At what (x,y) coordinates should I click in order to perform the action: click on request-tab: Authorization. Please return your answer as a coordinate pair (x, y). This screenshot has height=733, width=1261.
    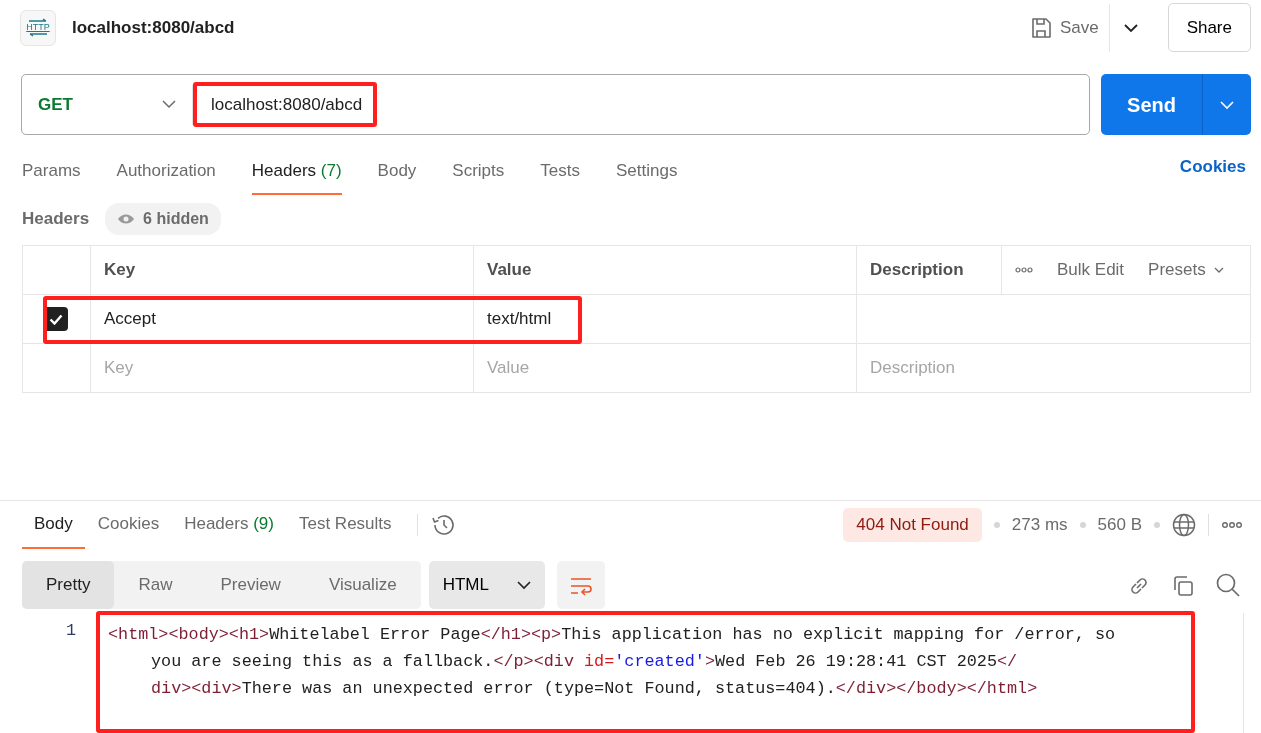
    Looking at the image, I should click on (166, 169).